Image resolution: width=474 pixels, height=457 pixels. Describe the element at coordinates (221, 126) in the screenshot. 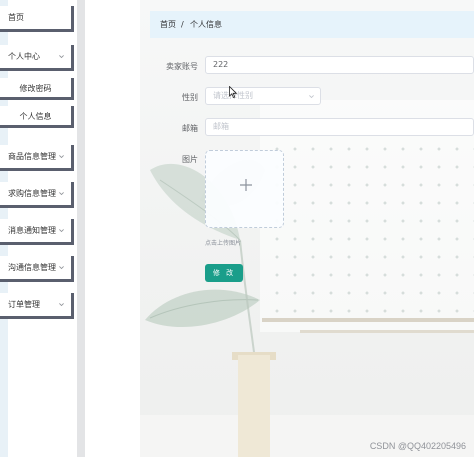

I see `email-placeholder: 邮箱` at that location.